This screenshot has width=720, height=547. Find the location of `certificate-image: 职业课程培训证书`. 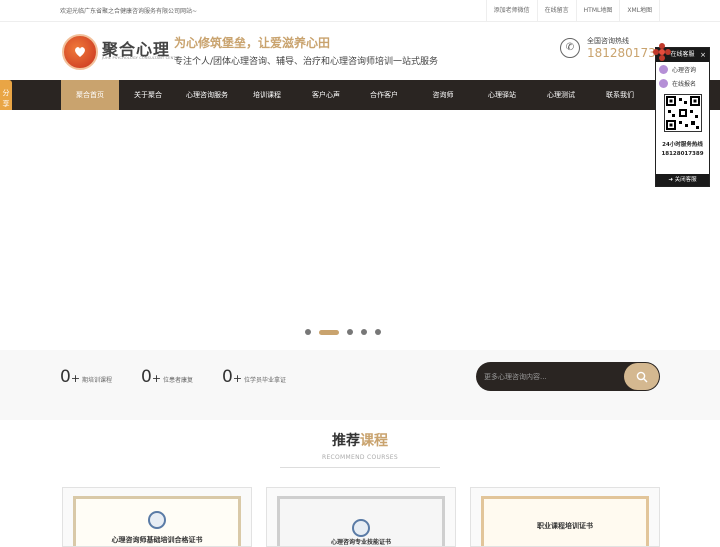

certificate-image: 职业课程培训证书 is located at coordinates (565, 521).